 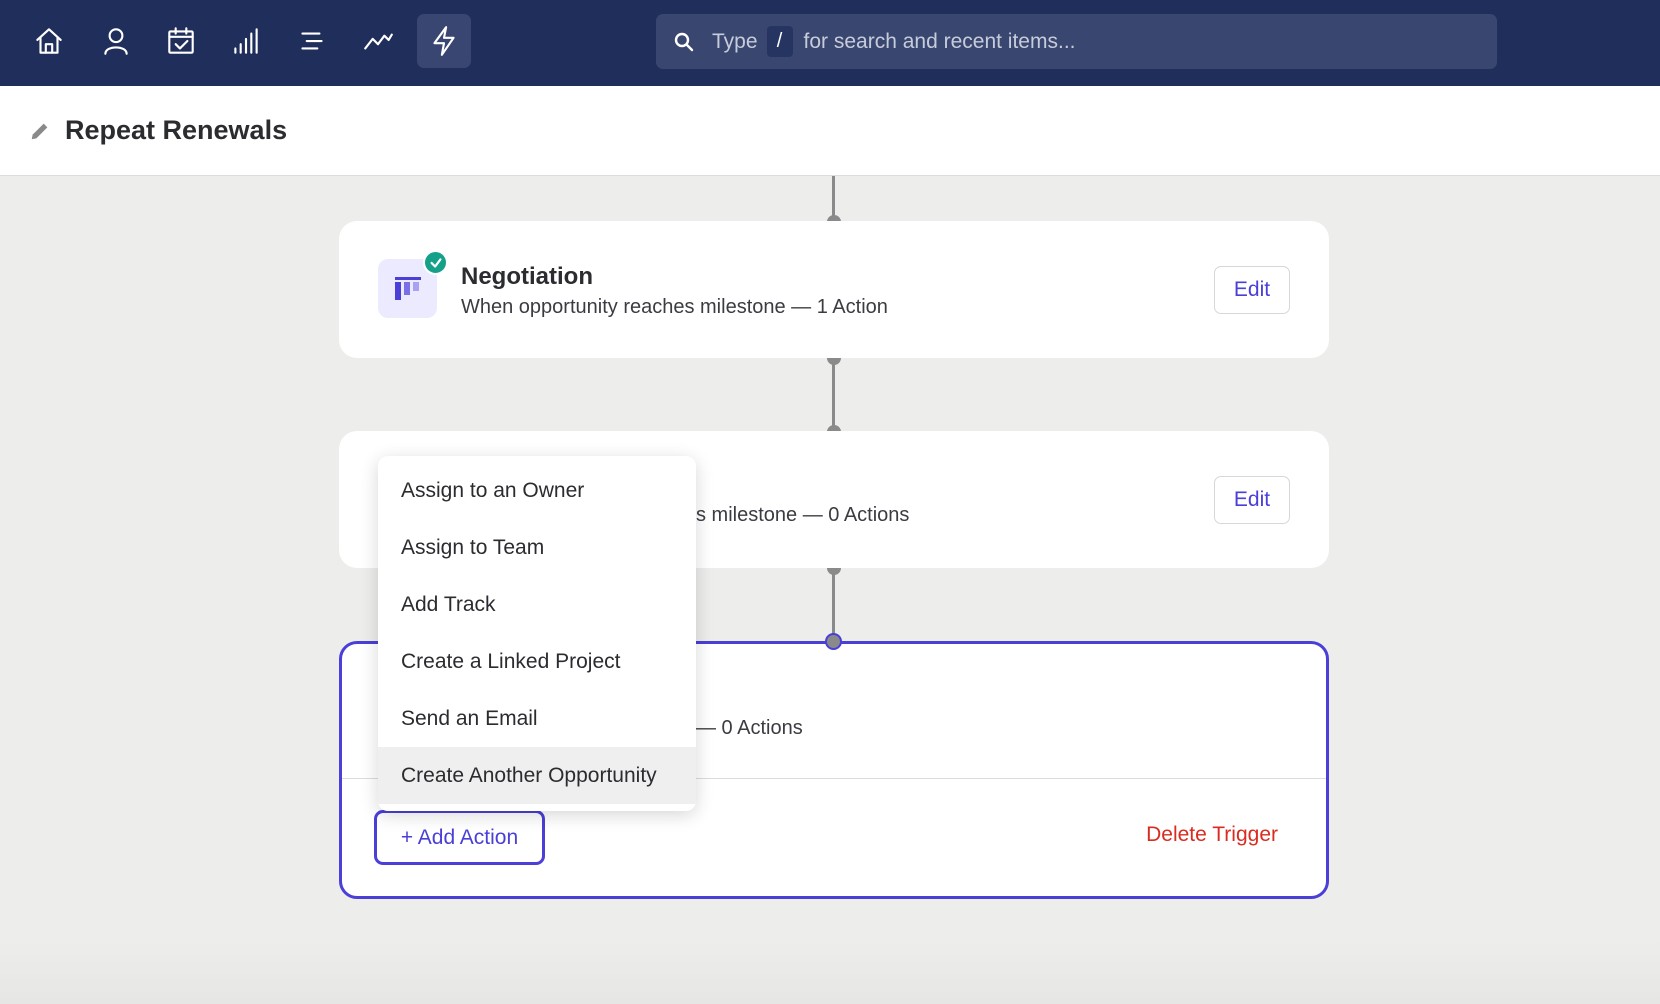 I want to click on trend-line-icon, so click(x=378, y=41).